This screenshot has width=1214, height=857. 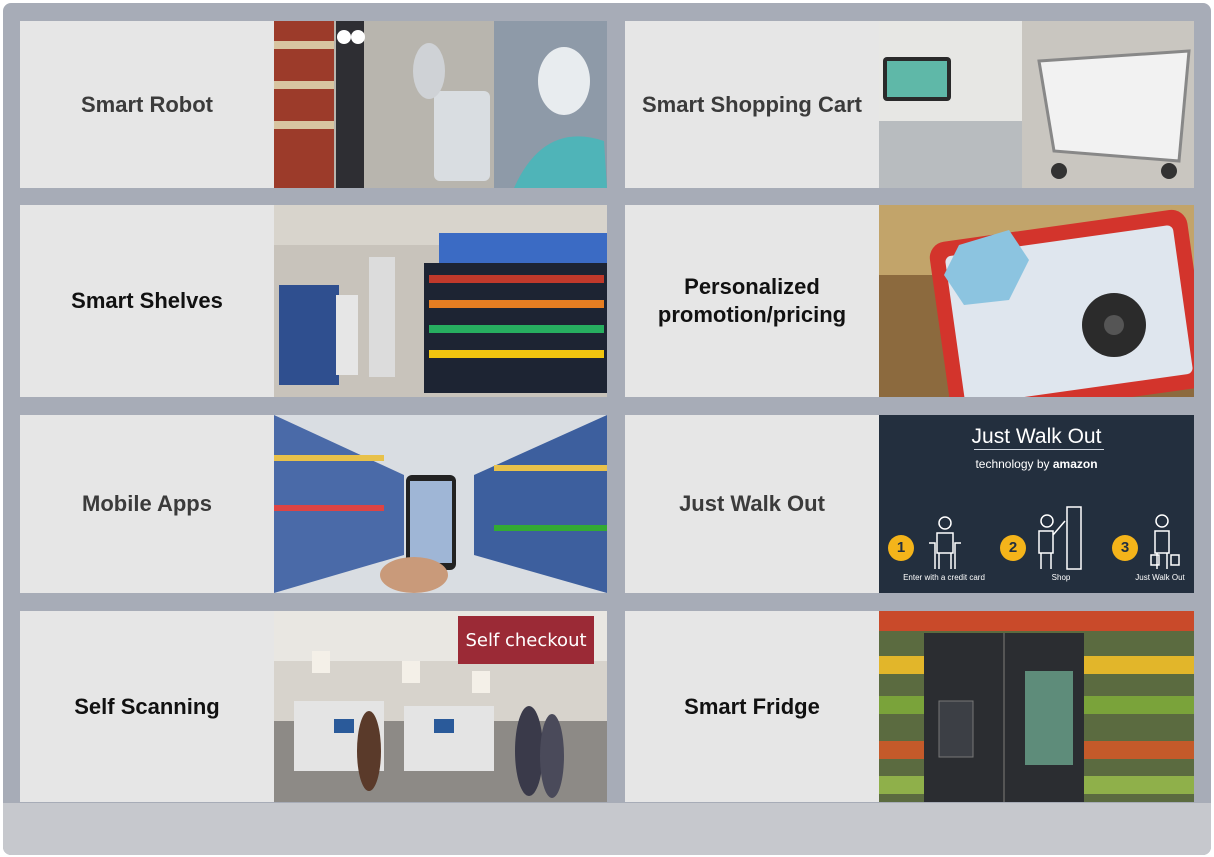 I want to click on mobile-apps-photo, so click(x=440, y=504).